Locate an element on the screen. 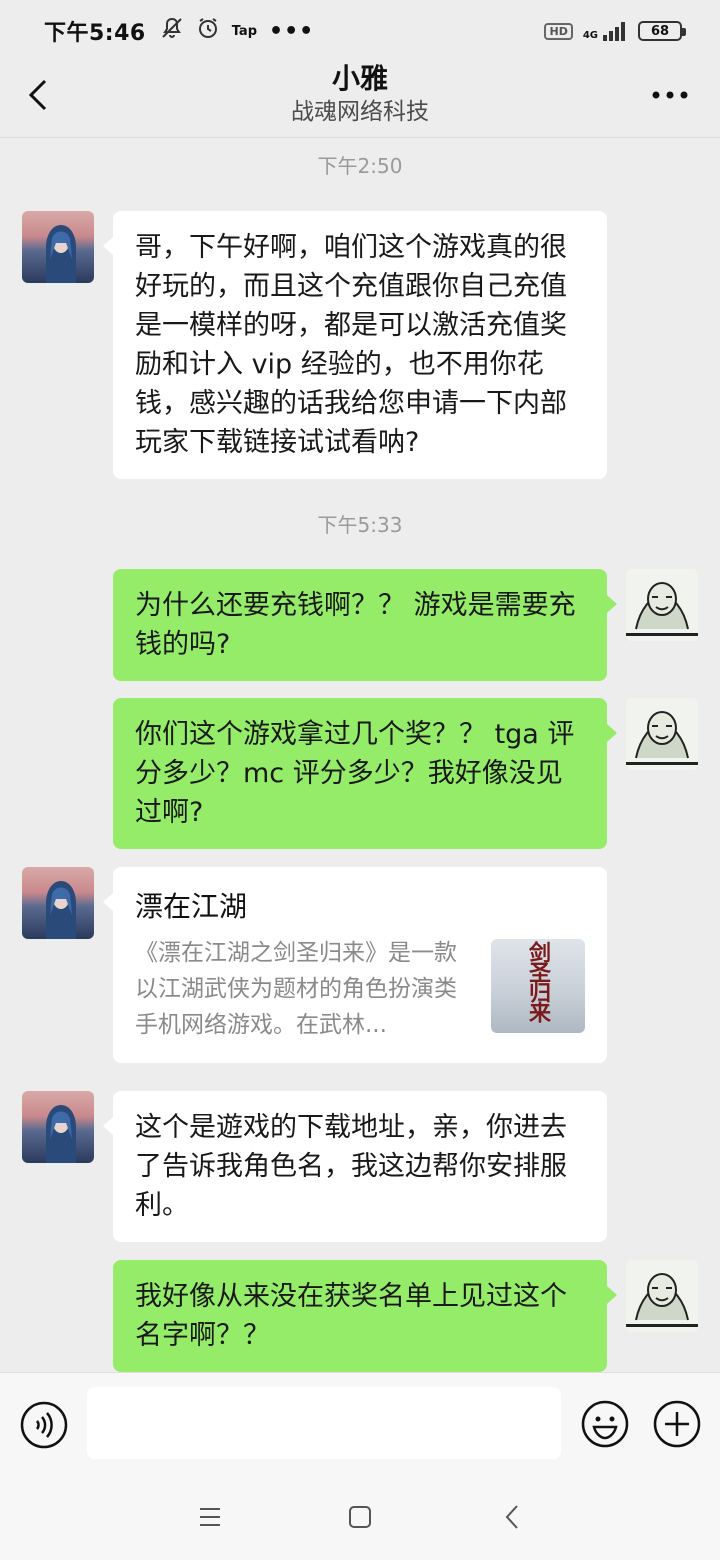 Image resolution: width=720 pixels, height=1560 pixels. card-thumbnail-text: 剑圣归来 is located at coordinates (538, 981).